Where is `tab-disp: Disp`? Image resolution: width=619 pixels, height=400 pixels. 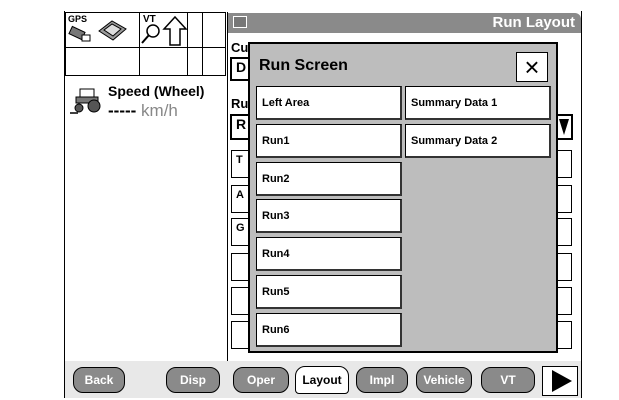
tab-disp: Disp is located at coordinates (193, 380).